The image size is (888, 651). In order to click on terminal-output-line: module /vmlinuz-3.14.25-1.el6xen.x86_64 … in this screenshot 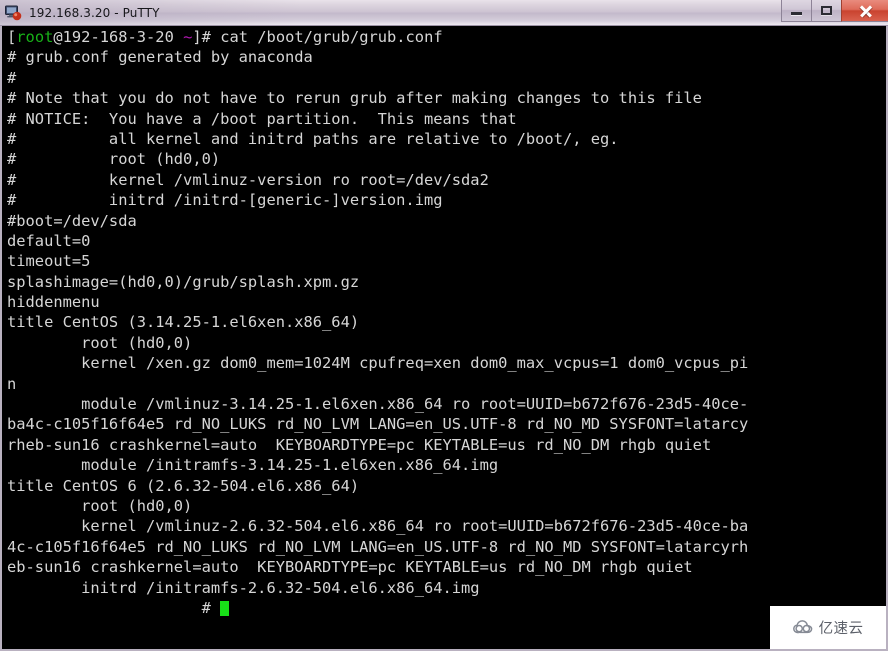, I will do `click(378, 404)`.